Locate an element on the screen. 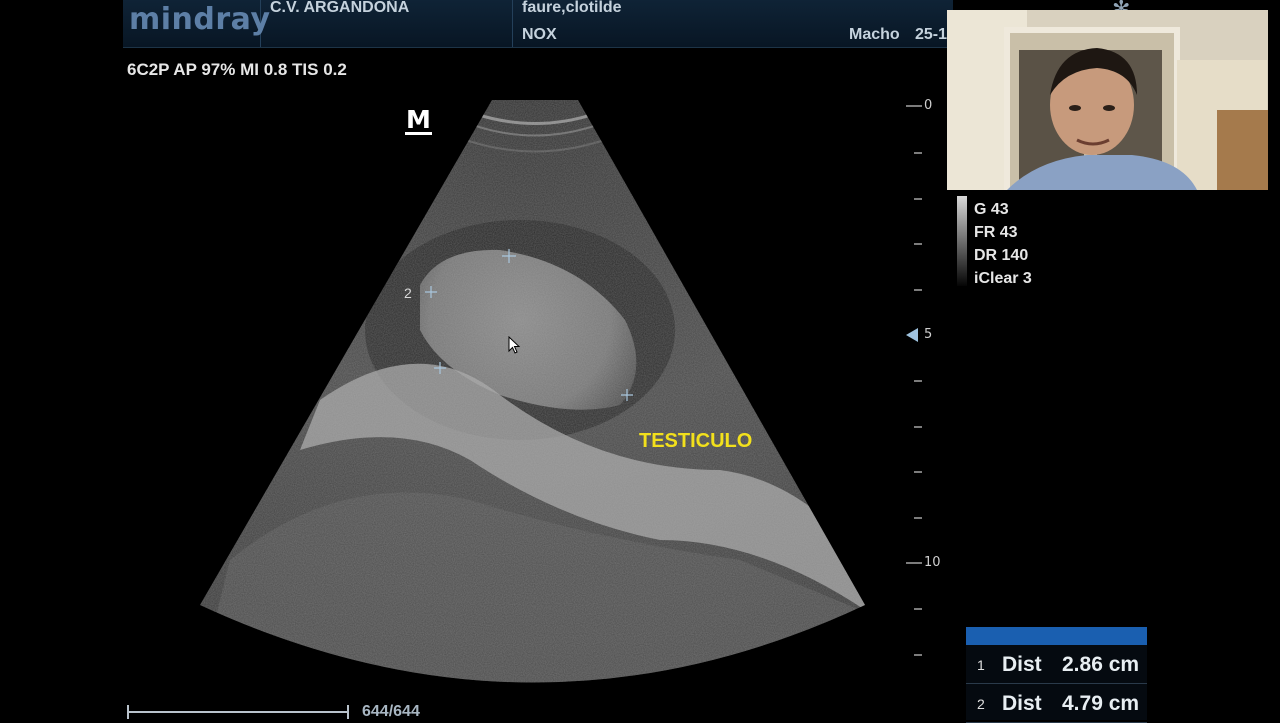  depth-label-5: 5 is located at coordinates (928, 334).